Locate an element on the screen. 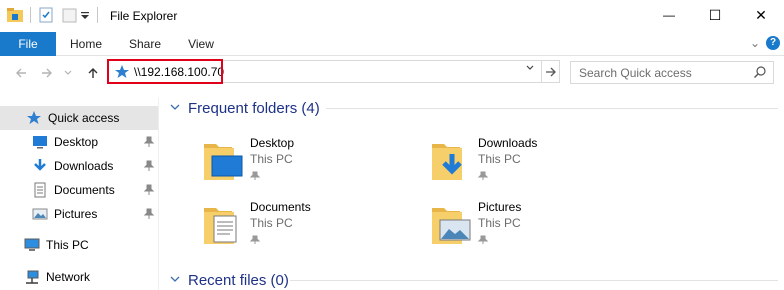 The width and height of the screenshot is (784, 290). sidebar-item-label: Pictures is located at coordinates (76, 214).